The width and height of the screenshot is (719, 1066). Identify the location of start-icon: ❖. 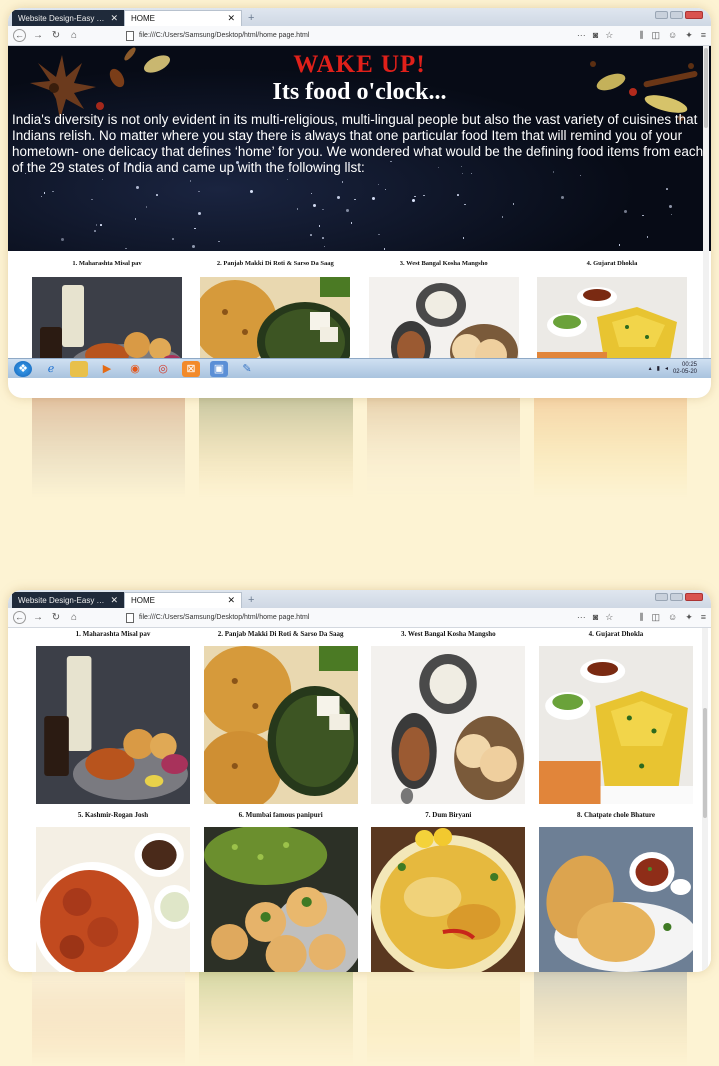
(23, 368).